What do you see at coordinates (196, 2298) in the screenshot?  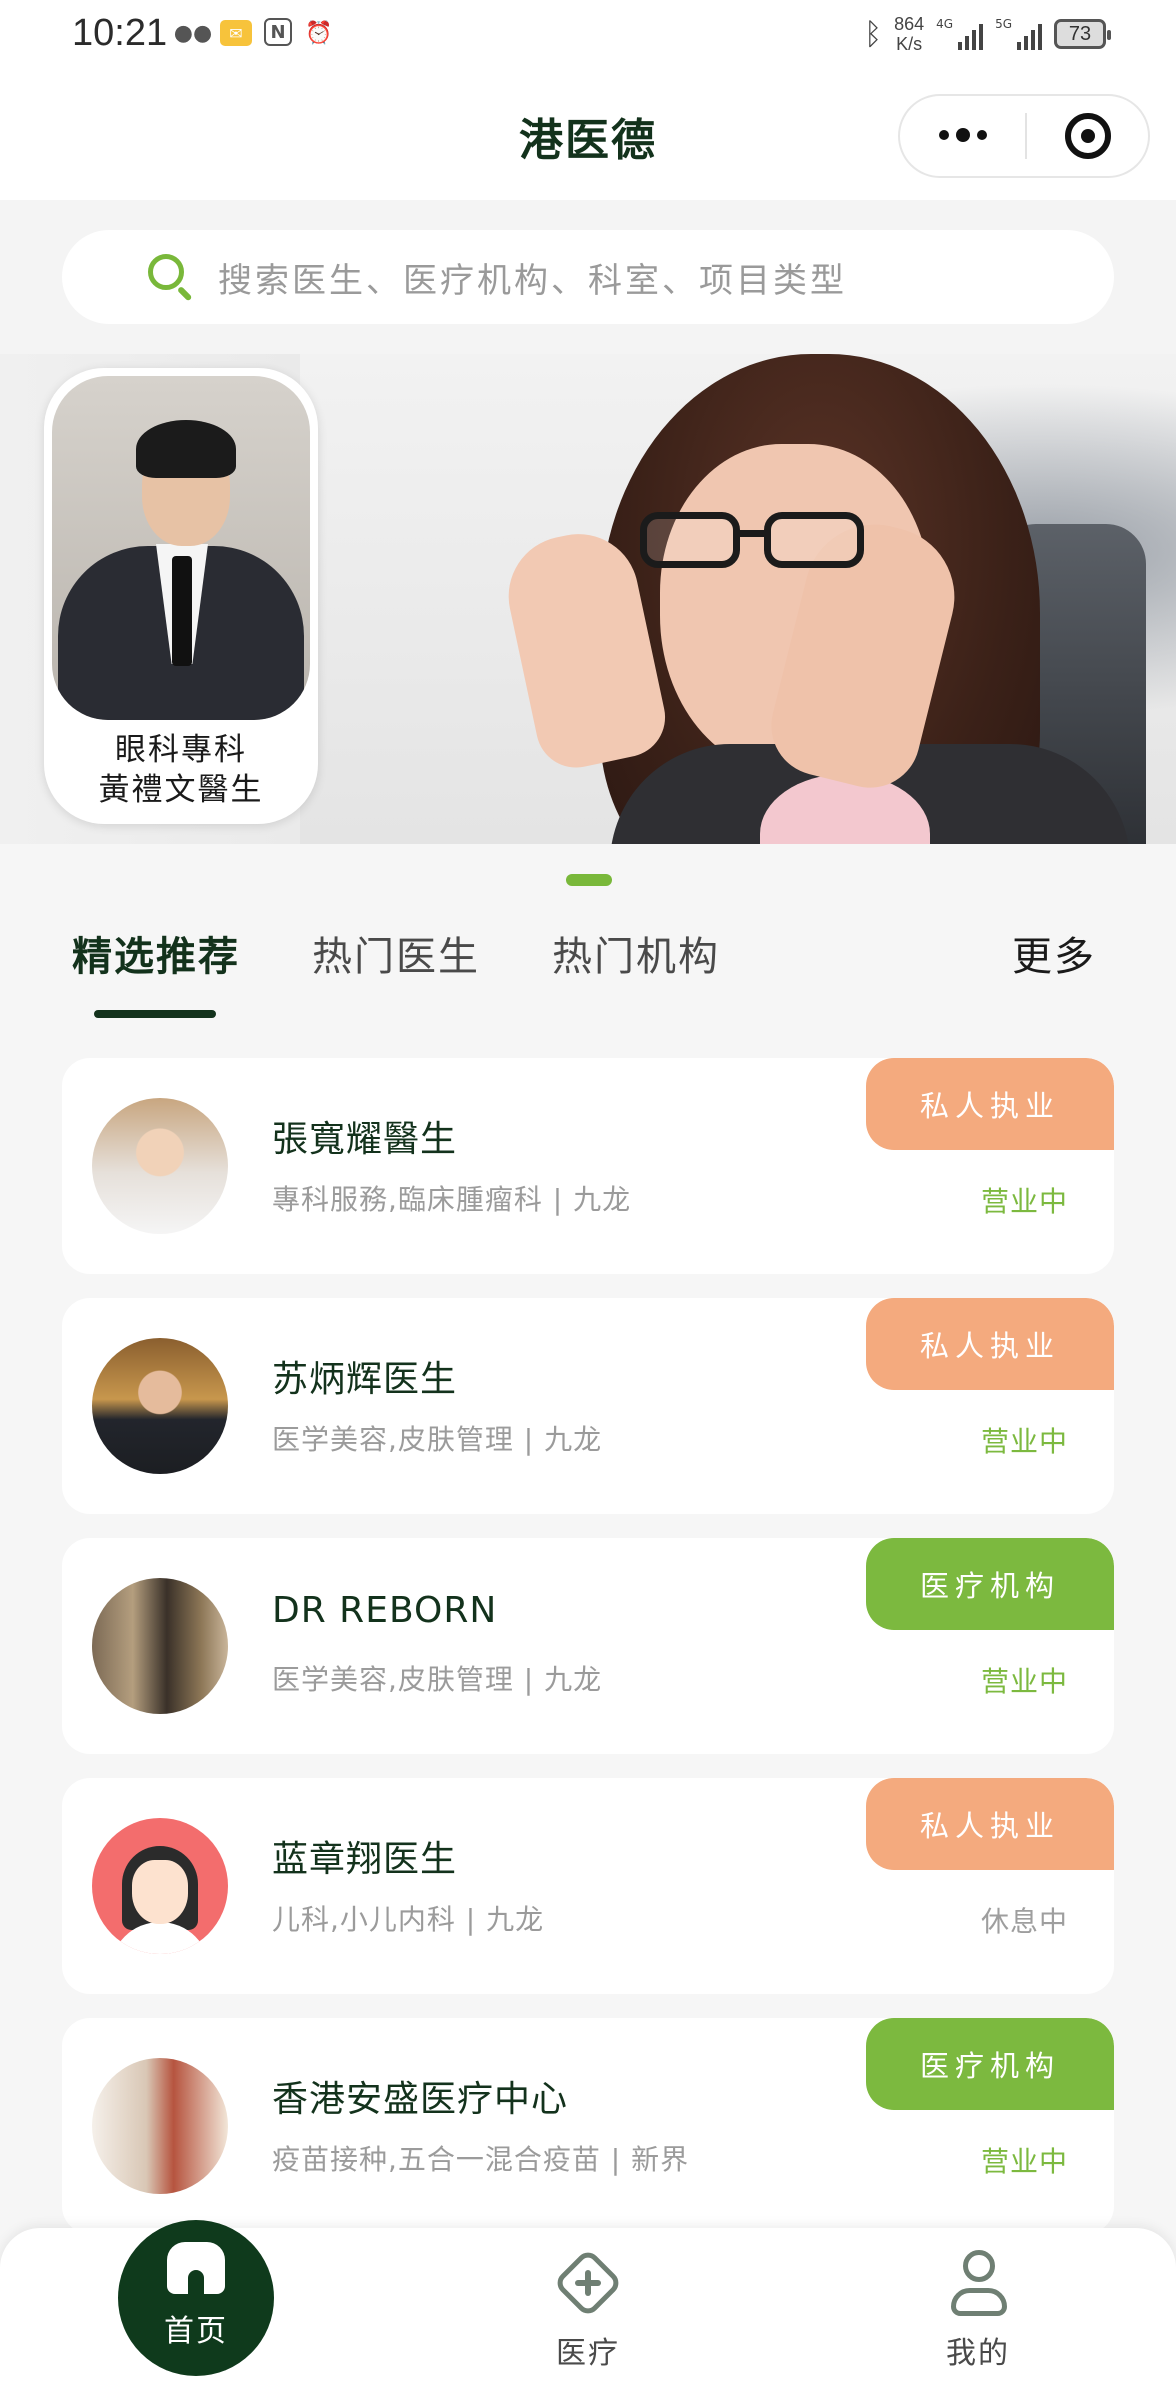 I see `tab-home: 首页` at bounding box center [196, 2298].